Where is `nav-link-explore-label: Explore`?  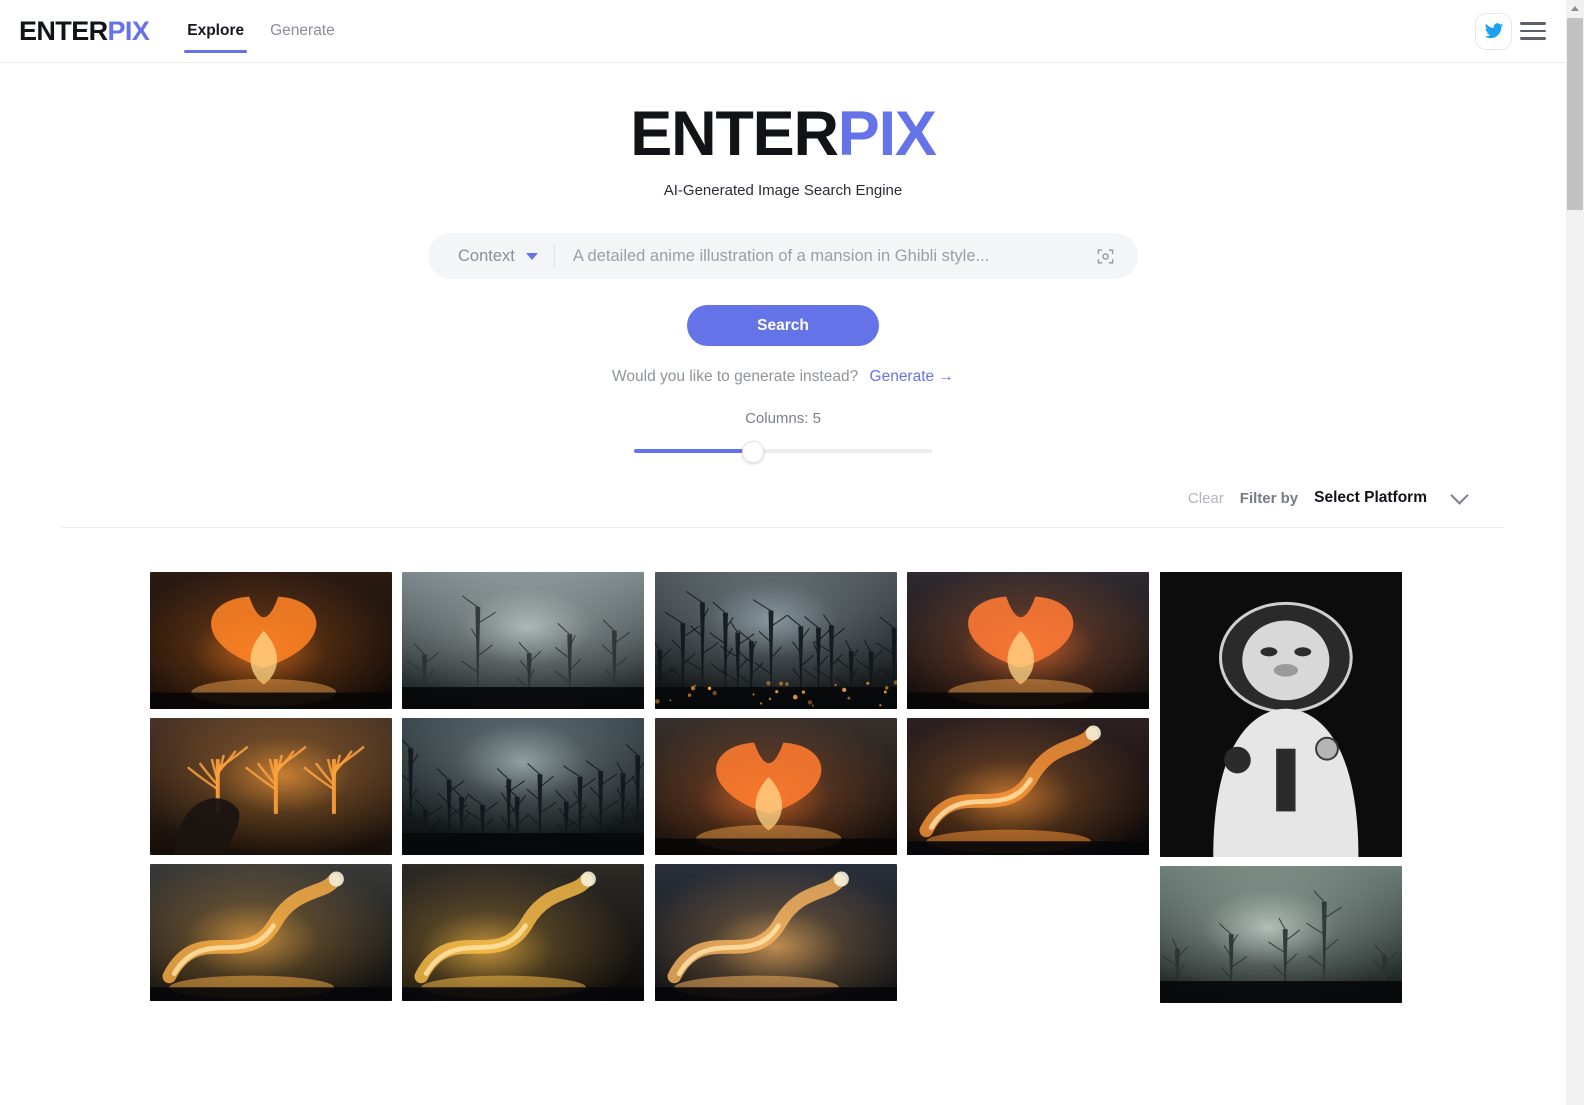 nav-link-explore-label: Explore is located at coordinates (216, 30).